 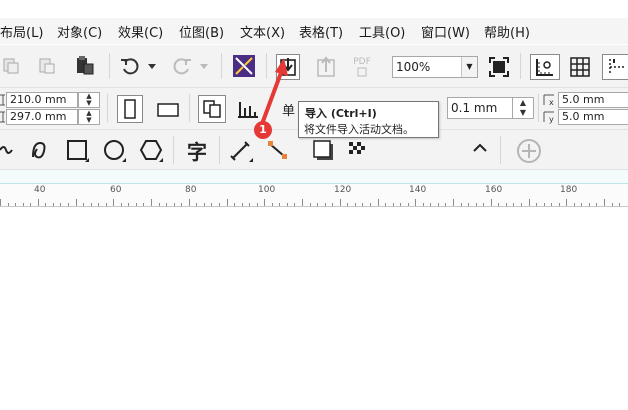 What do you see at coordinates (359, 129) in the screenshot?
I see `tooltip-description: 将文件导入活动文档。` at bounding box center [359, 129].